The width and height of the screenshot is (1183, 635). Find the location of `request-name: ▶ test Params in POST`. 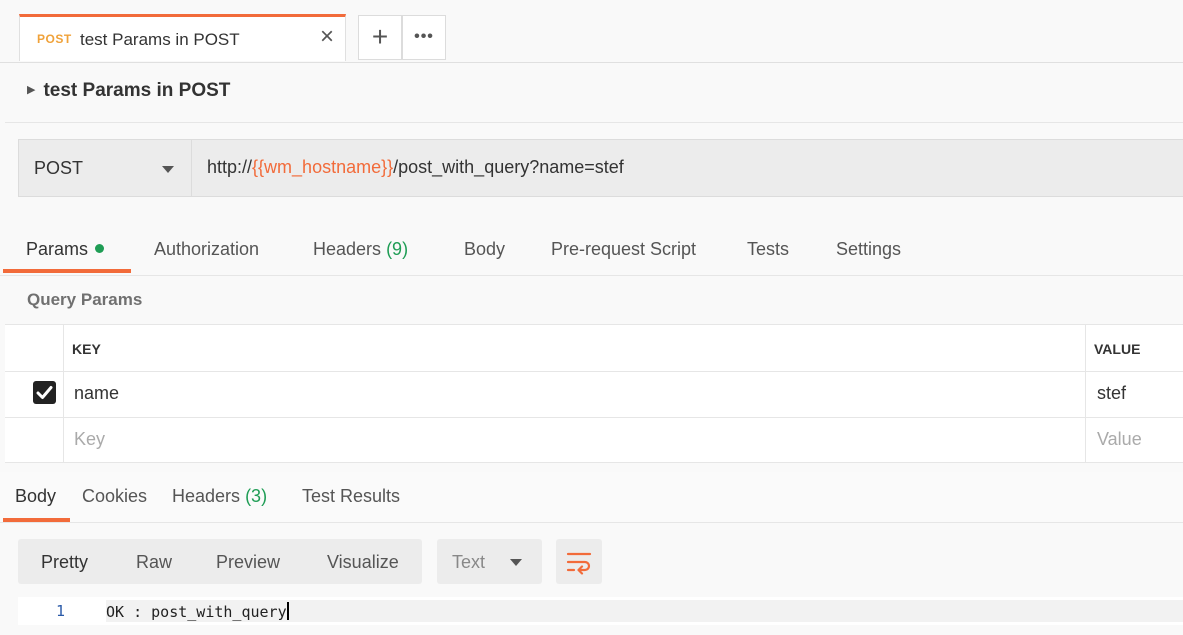

request-name: ▶ test Params in POST is located at coordinates (128, 91).